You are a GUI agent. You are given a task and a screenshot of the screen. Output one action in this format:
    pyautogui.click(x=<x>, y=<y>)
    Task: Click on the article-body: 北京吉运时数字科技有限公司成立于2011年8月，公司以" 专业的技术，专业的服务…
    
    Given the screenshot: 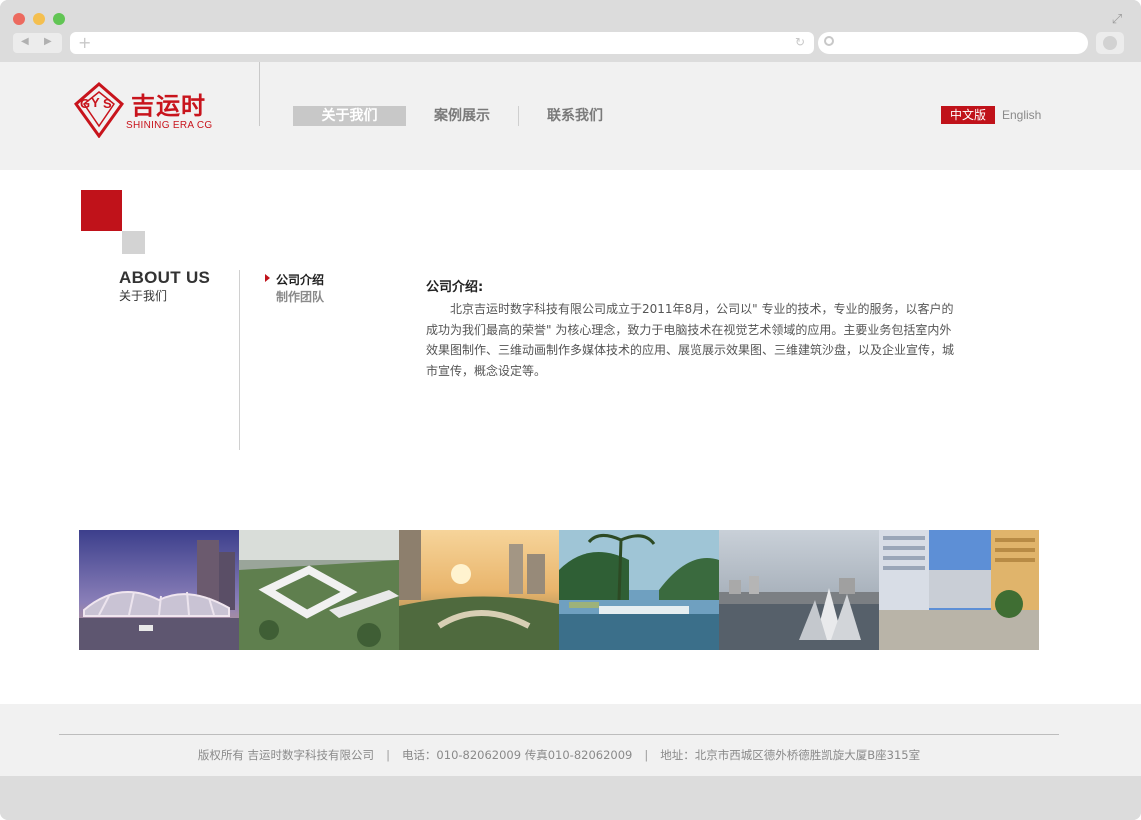 What is the action you would take?
    pyautogui.click(x=690, y=340)
    